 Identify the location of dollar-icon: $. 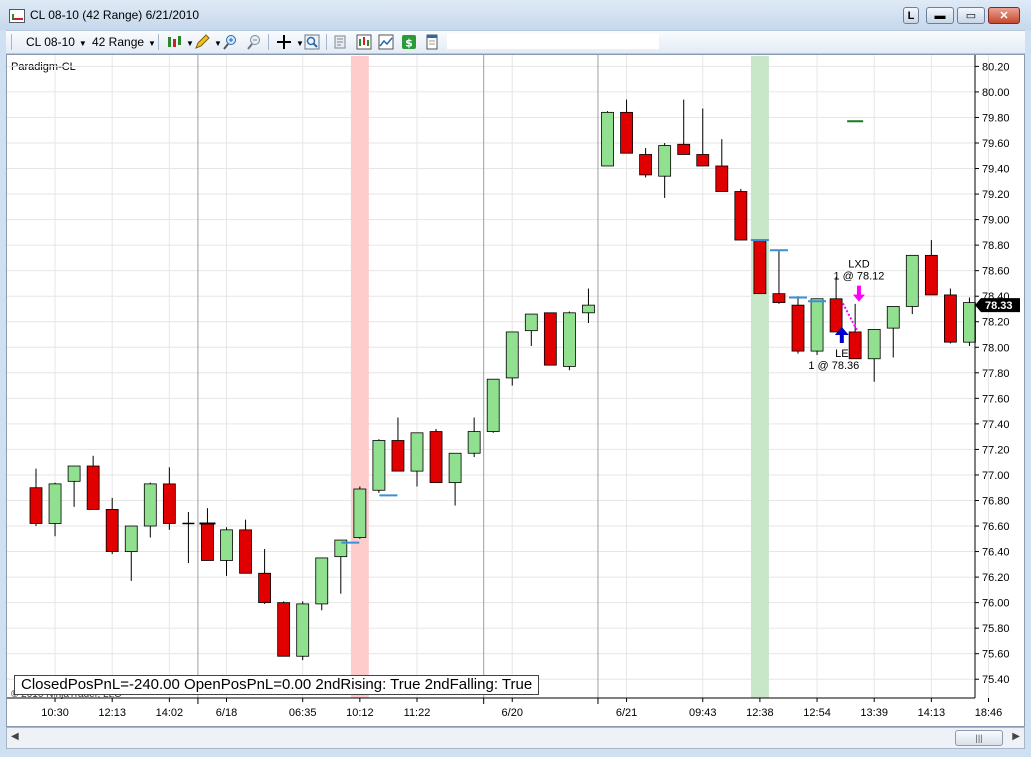
(409, 42).